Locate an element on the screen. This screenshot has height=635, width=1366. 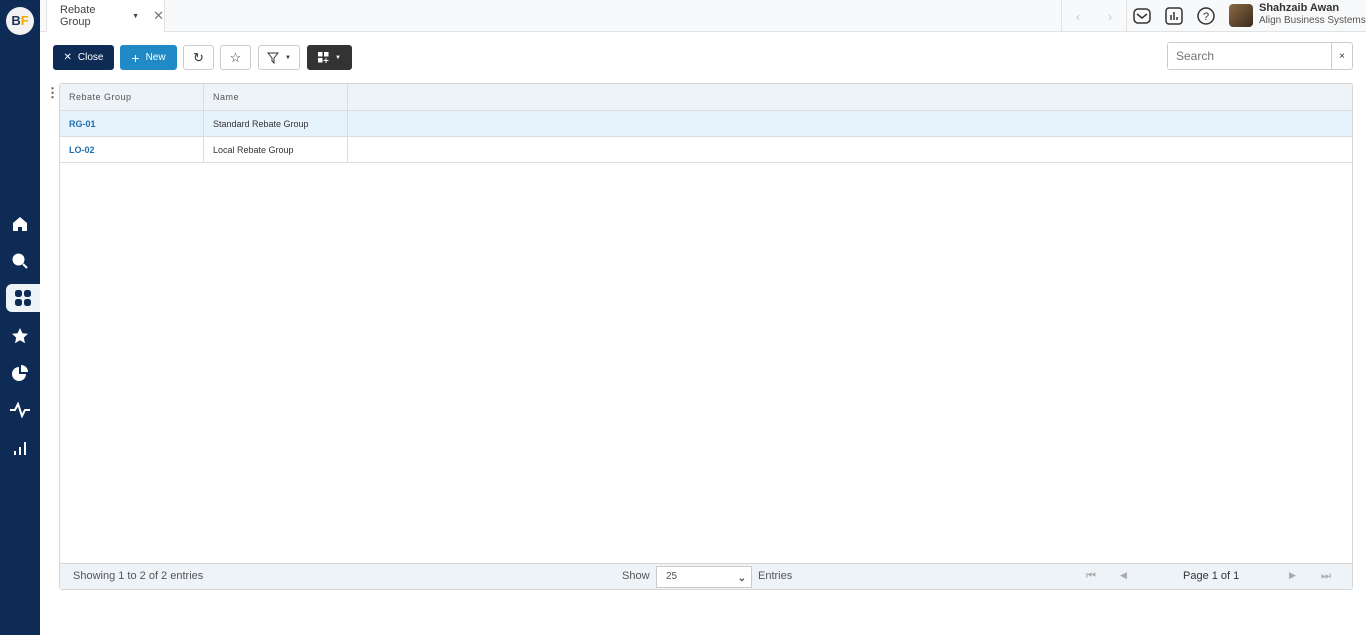
rebate-group-name: Local Rebate Group is located at coordinates (276, 149).